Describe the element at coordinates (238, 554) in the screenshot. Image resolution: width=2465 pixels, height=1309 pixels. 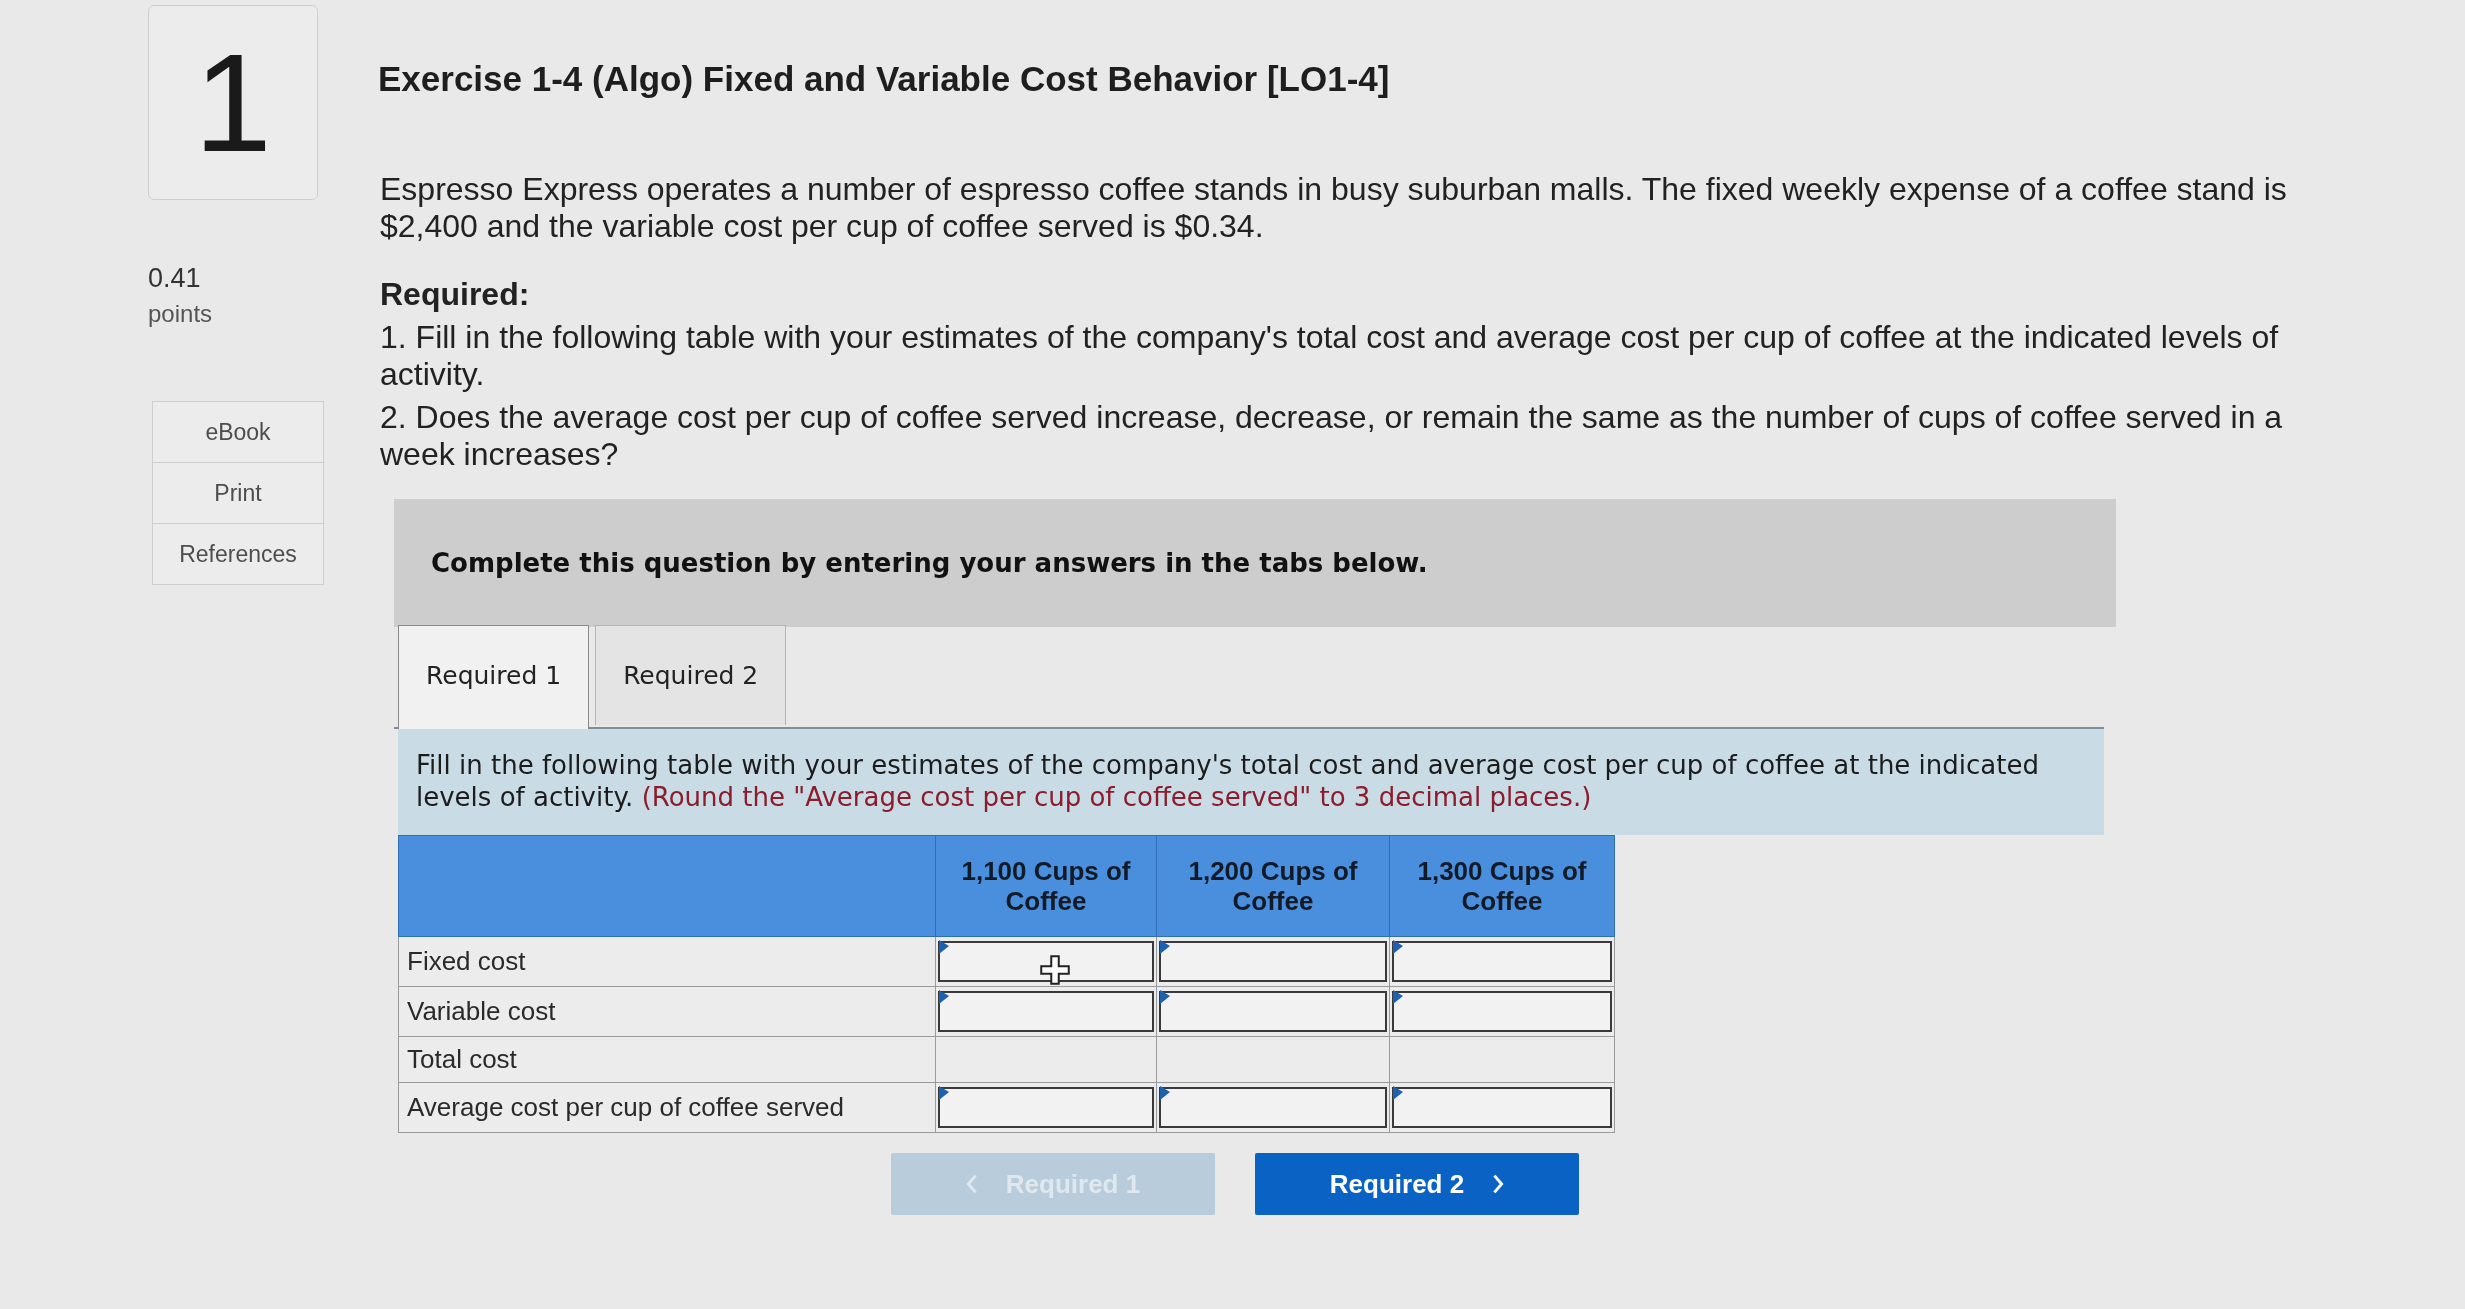
I see `sidebar-link: References` at that location.